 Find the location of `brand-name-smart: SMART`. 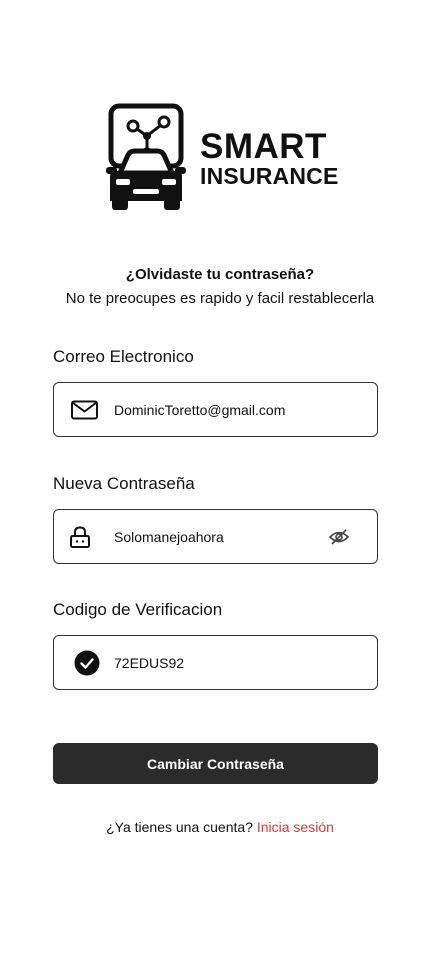

brand-name-smart: SMART is located at coordinates (263, 146).